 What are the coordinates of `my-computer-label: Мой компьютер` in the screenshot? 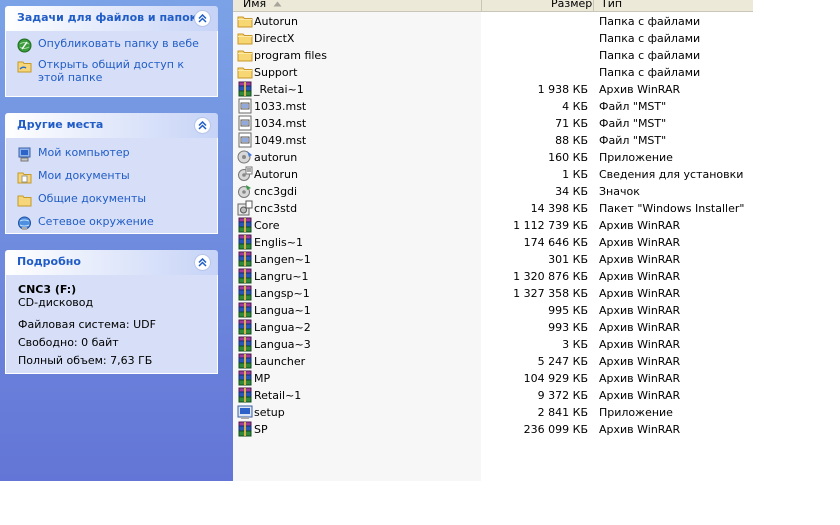 It's located at (84, 152).